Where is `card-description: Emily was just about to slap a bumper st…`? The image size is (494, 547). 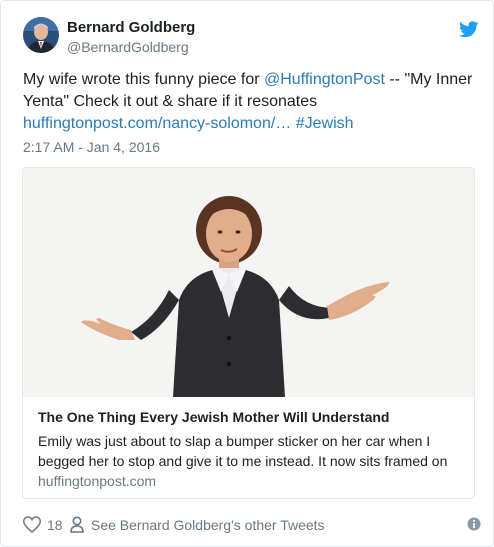
card-description: Emily was just about to slap a bumper st… is located at coordinates (243, 451).